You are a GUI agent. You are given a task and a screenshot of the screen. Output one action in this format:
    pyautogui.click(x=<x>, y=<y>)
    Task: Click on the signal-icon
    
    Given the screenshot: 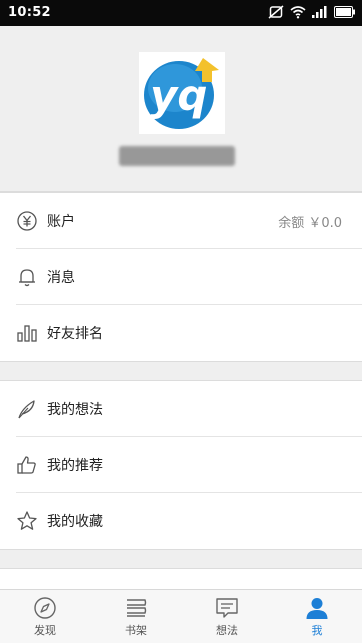 What is the action you would take?
    pyautogui.click(x=320, y=12)
    